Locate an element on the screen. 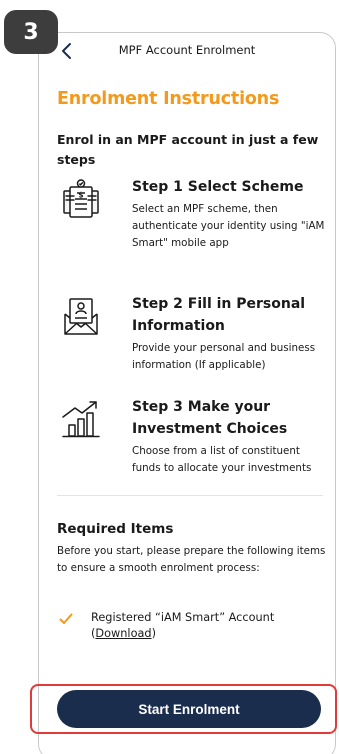 Image resolution: width=339 pixels, height=754 pixels. step-number-badge: 3 is located at coordinates (31, 32).